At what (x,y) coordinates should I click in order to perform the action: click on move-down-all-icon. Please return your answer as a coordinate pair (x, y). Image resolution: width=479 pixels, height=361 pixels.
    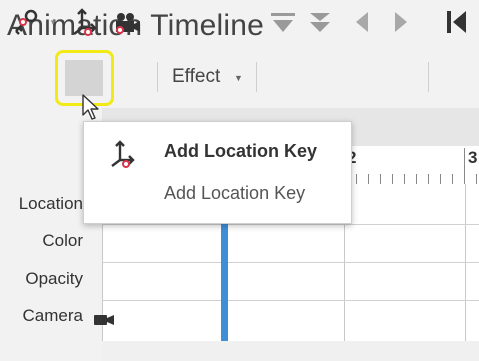
    Looking at the image, I should click on (320, 22).